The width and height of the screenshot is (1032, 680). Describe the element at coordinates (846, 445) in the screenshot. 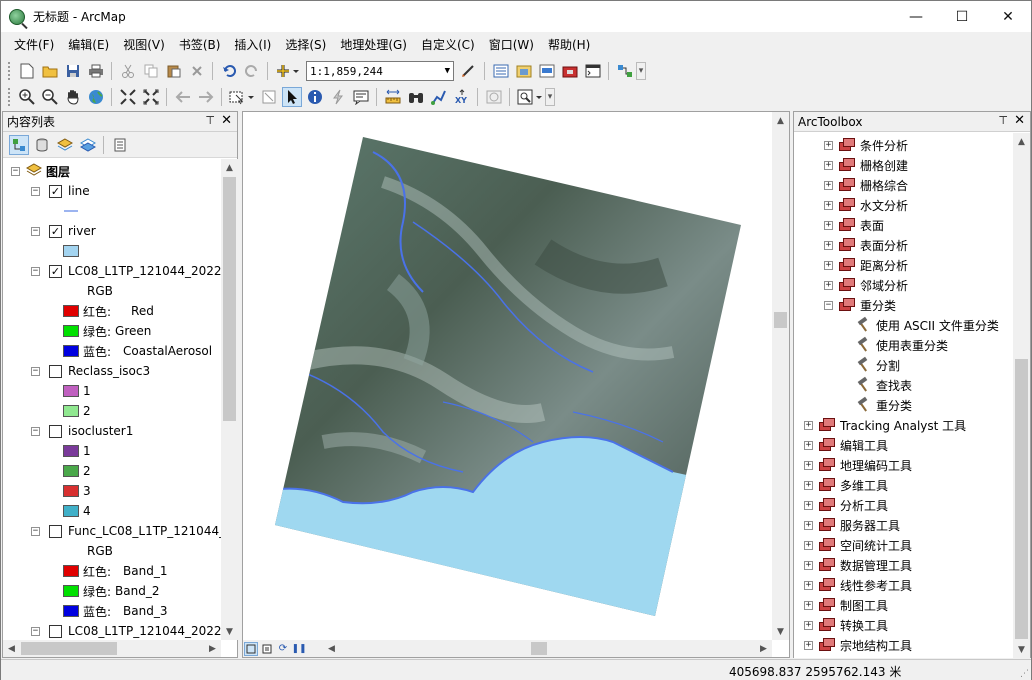

I see `toolbox-item: + 编辑工具` at that location.